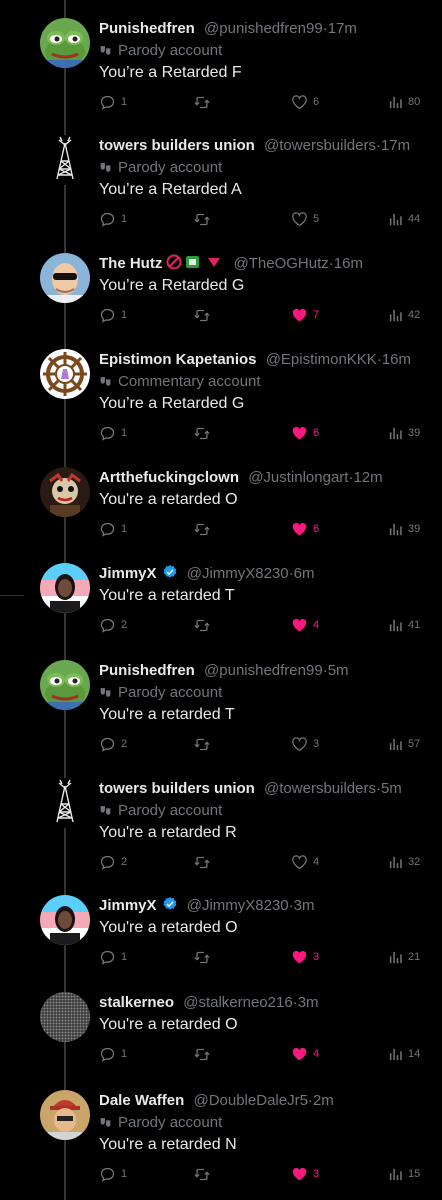 The width and height of the screenshot is (442, 1200). I want to click on like-button: 5, so click(305, 219).